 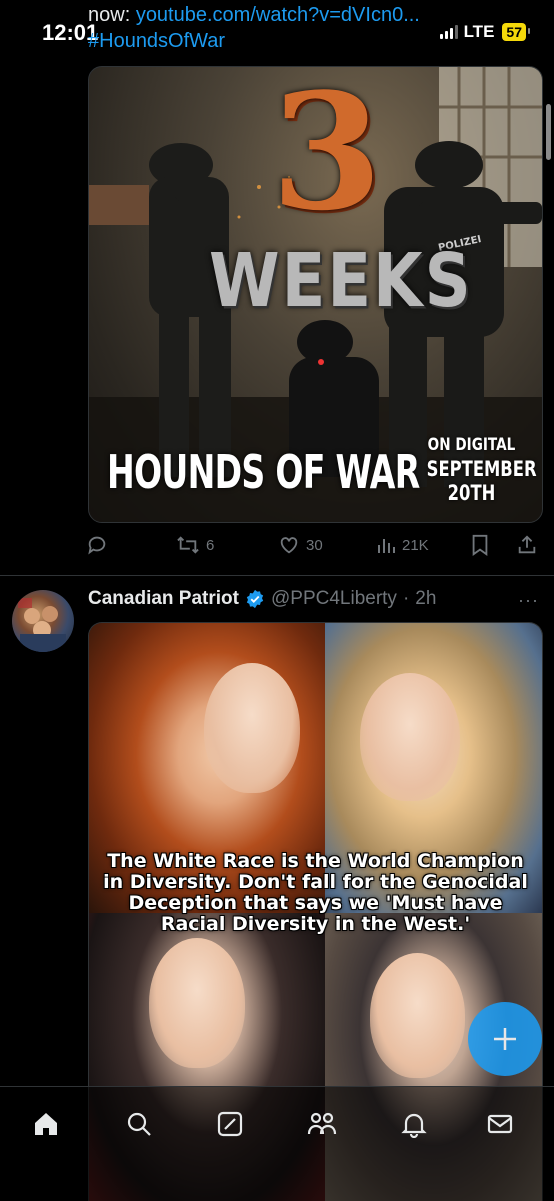 I want to click on avatar-image, so click(x=42, y=625).